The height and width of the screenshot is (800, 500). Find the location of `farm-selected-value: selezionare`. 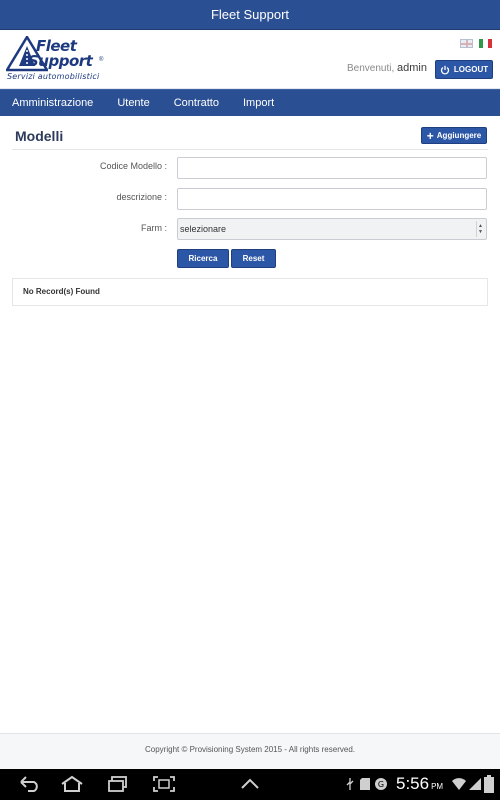

farm-selected-value: selezionare is located at coordinates (203, 229).